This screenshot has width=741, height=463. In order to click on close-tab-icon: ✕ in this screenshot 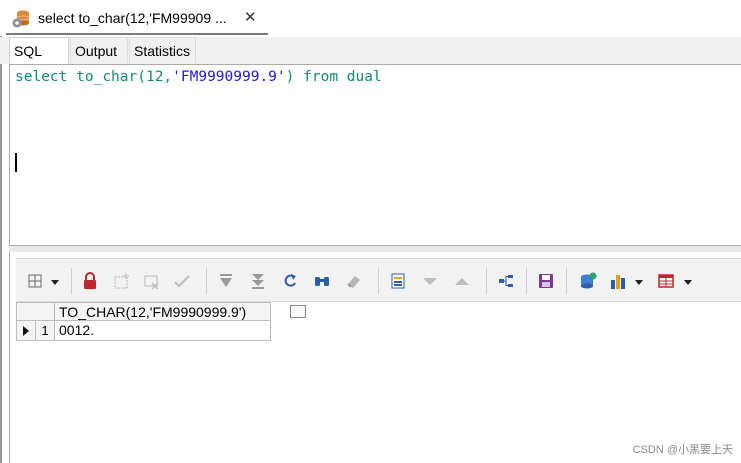, I will do `click(250, 17)`.